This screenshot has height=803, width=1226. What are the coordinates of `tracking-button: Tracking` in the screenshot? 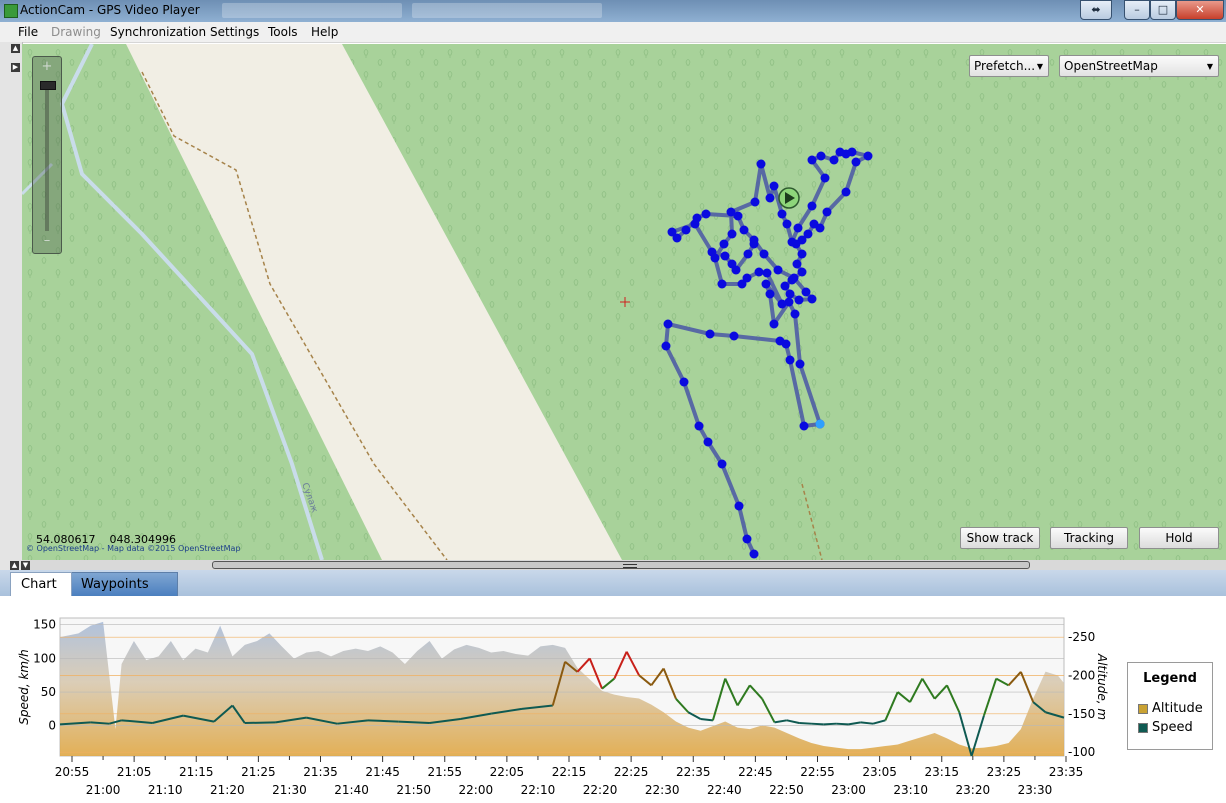 It's located at (1089, 538).